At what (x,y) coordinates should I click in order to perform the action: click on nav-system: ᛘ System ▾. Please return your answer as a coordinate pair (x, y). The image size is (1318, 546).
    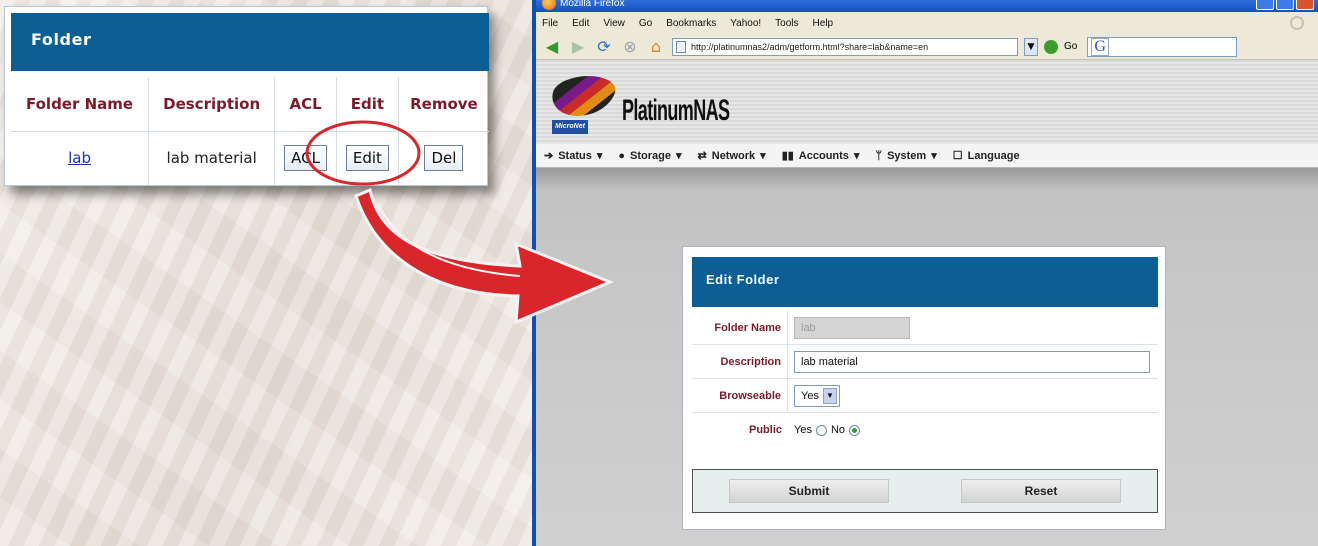
    Looking at the image, I should click on (906, 156).